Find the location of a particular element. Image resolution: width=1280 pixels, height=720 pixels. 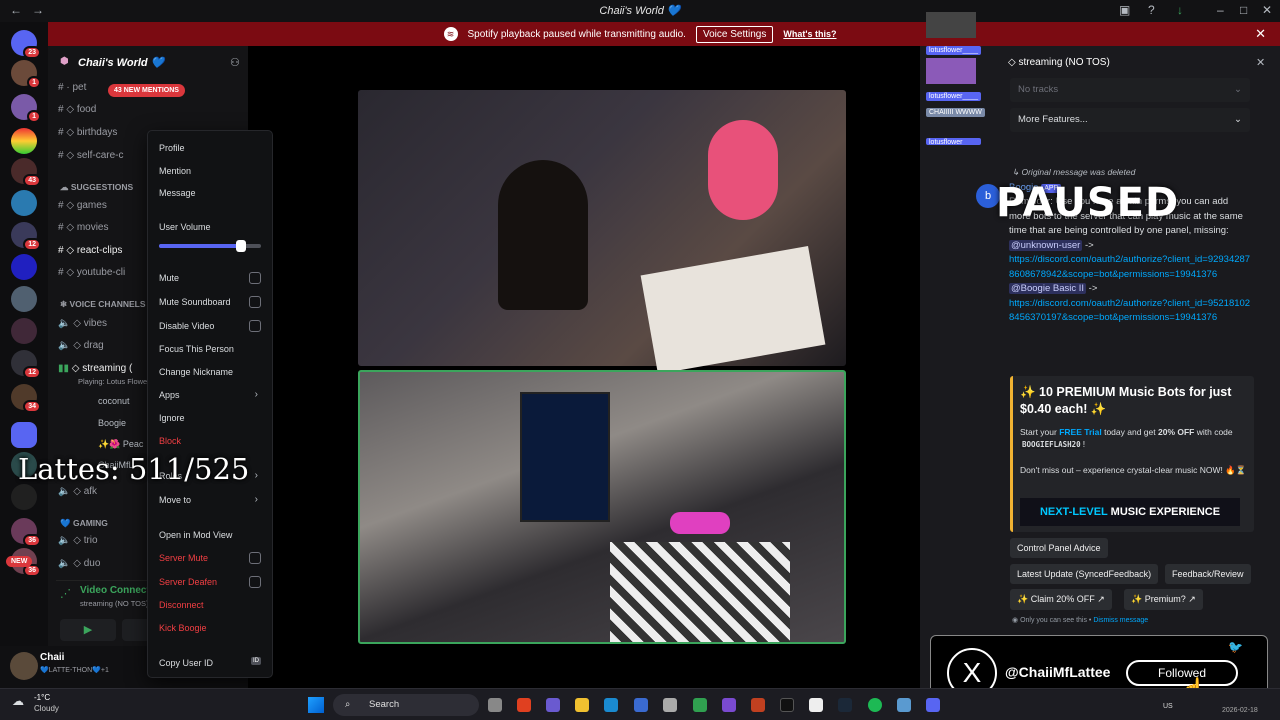

new-mentions-badge: 43 NEW MENTIONS is located at coordinates (146, 90).